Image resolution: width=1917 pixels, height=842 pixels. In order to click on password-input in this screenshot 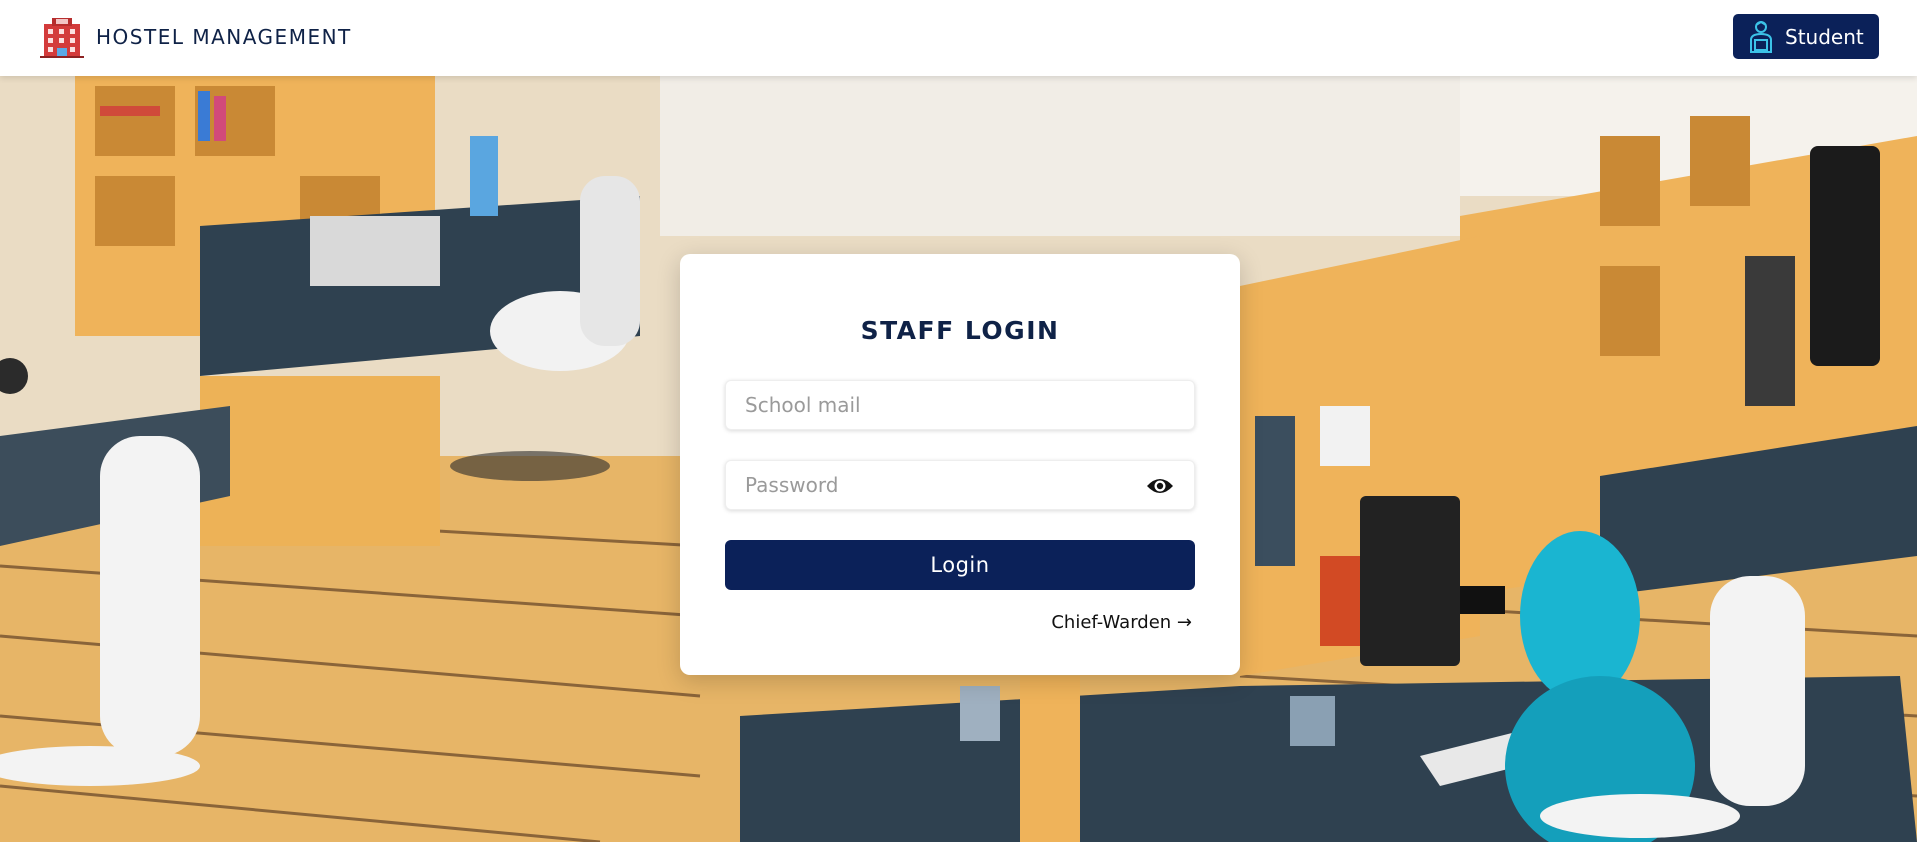, I will do `click(960, 485)`.